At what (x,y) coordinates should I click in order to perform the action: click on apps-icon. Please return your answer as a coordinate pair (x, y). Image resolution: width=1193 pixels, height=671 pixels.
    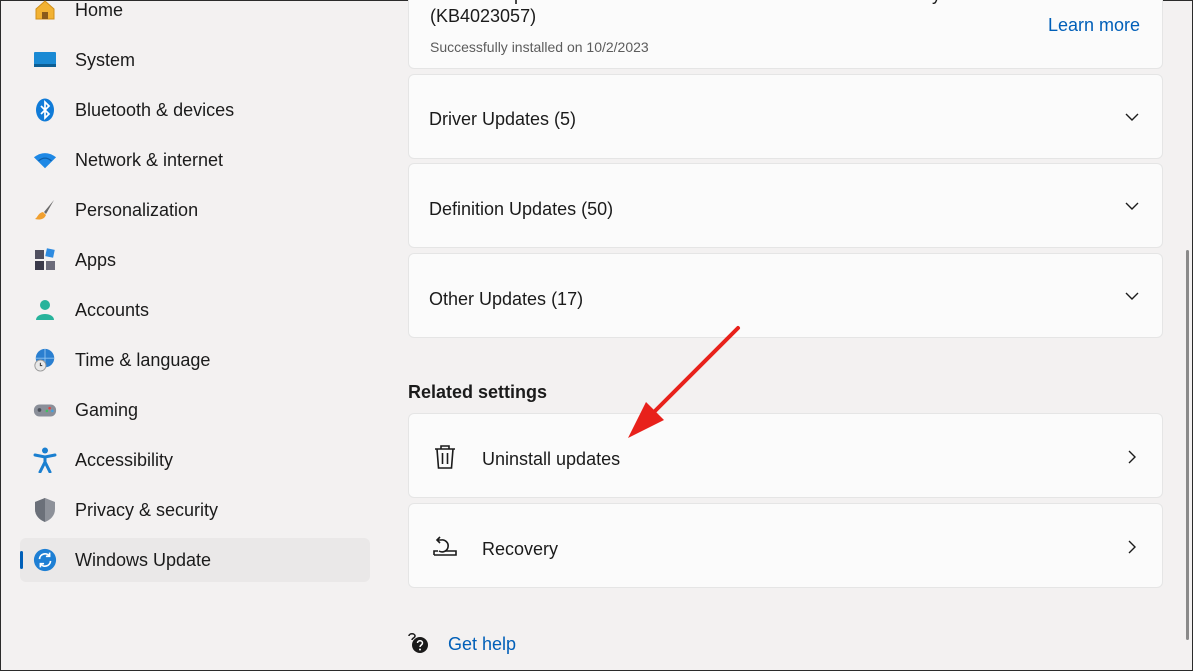
    Looking at the image, I should click on (45, 260).